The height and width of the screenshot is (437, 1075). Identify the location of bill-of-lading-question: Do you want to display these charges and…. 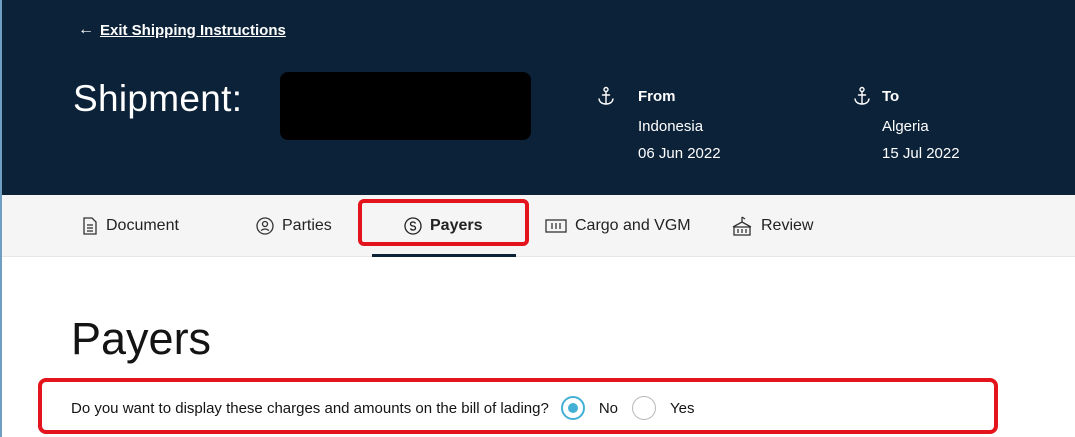
(382, 408).